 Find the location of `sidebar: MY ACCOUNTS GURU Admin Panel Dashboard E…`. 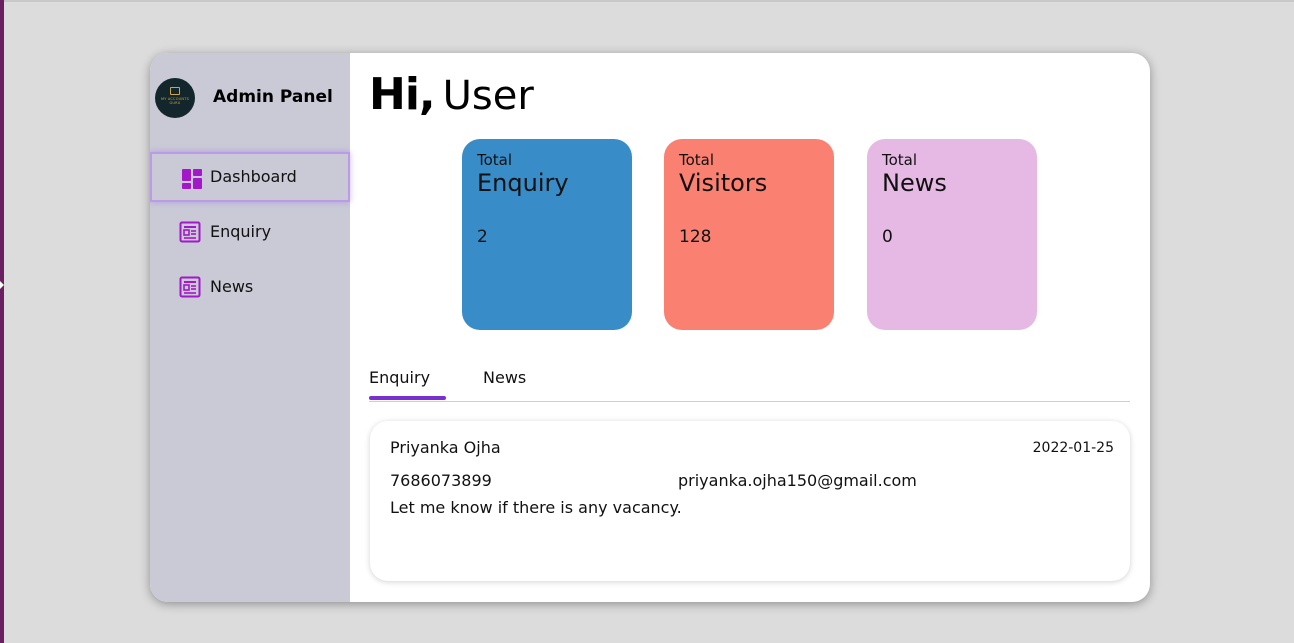

sidebar: MY ACCOUNTS GURU Admin Panel Dashboard E… is located at coordinates (250, 327).